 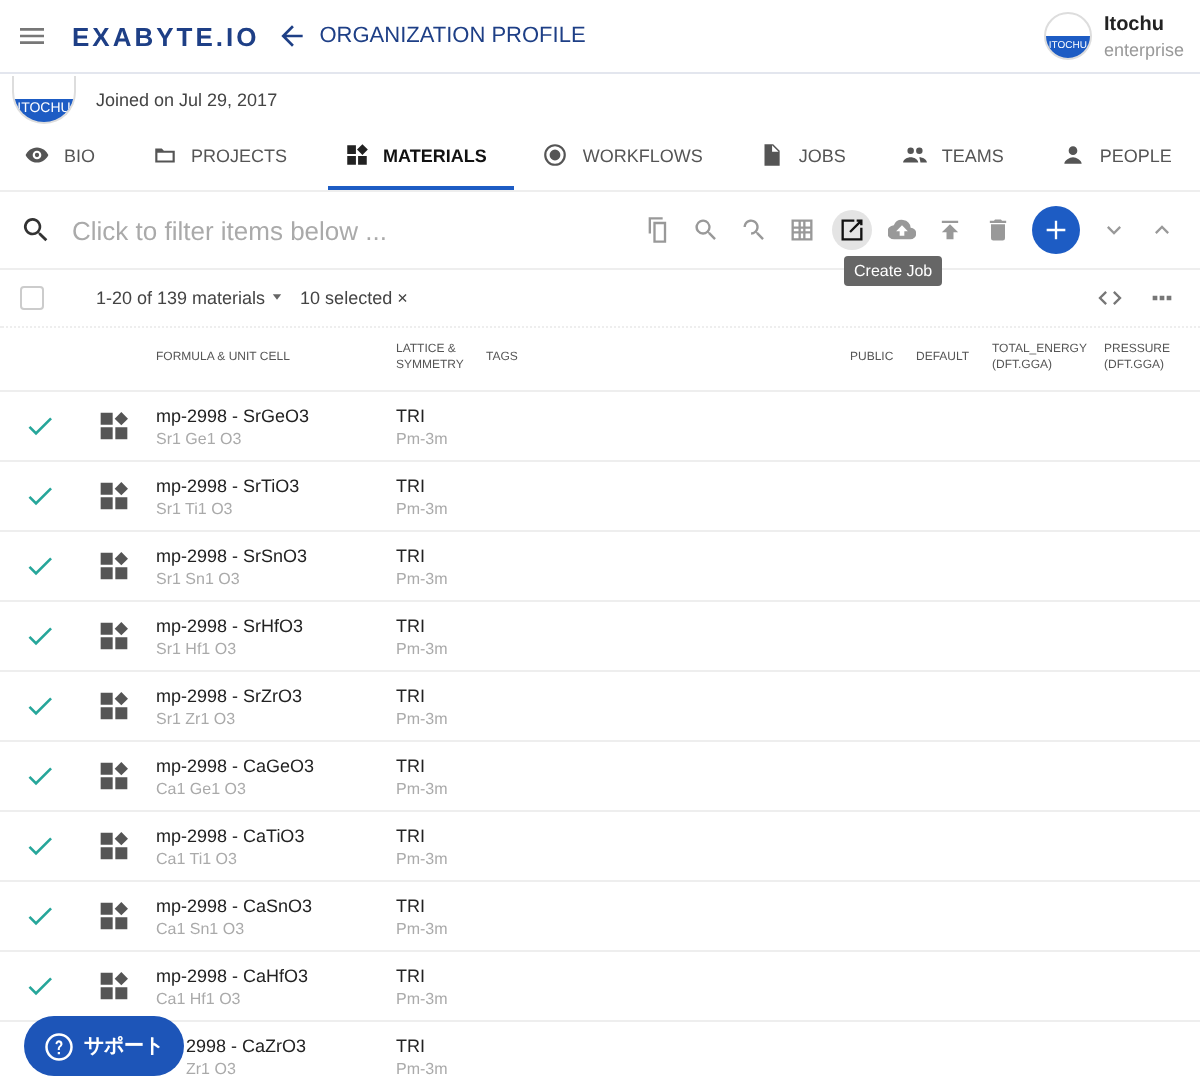 I want to click on account-plan: enterprise, so click(x=1143, y=49).